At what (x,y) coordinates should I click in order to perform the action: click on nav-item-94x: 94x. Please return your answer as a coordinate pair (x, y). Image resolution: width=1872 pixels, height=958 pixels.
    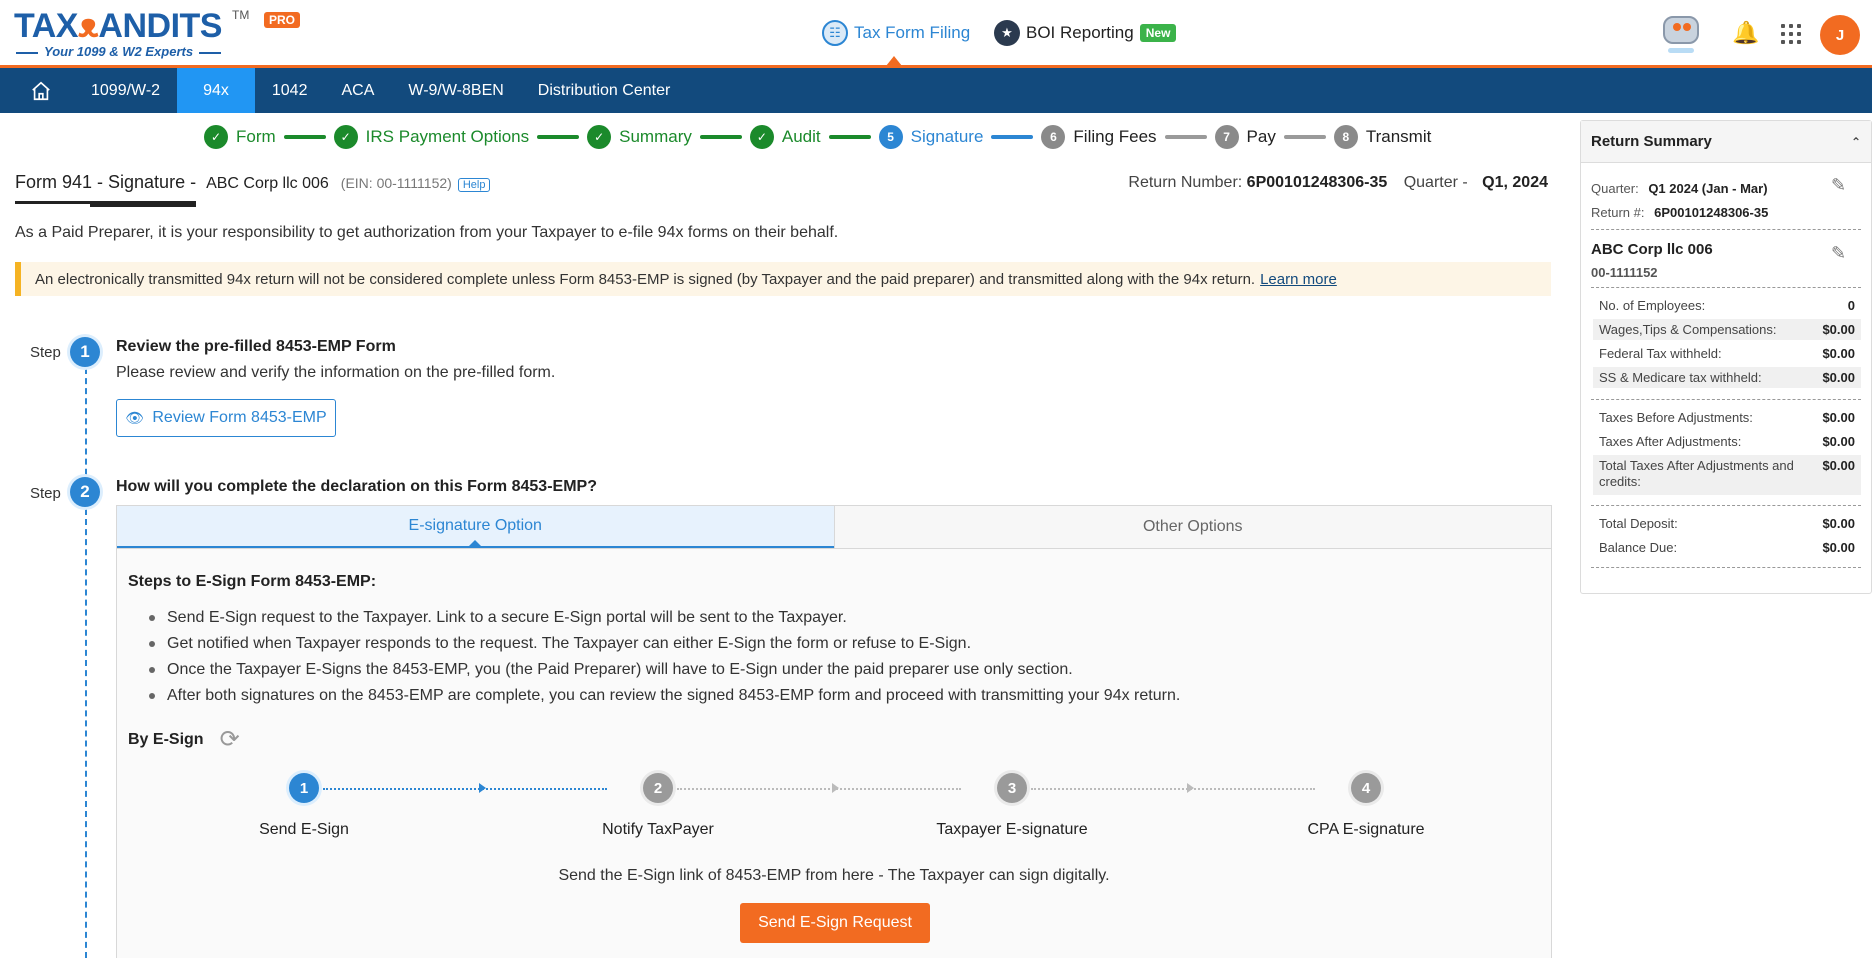
    Looking at the image, I should click on (216, 90).